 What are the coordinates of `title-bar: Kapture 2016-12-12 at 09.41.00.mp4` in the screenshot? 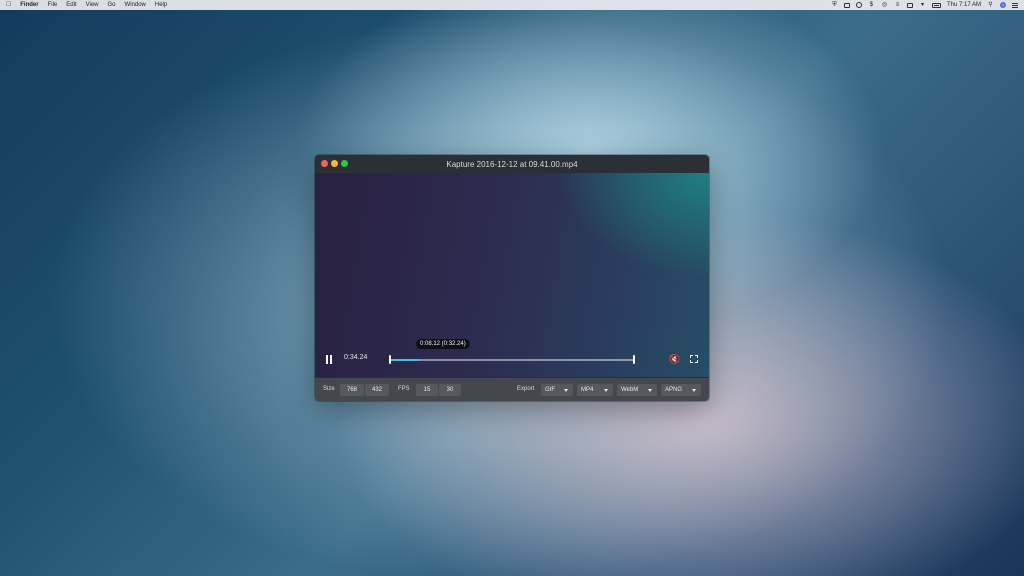 It's located at (512, 164).